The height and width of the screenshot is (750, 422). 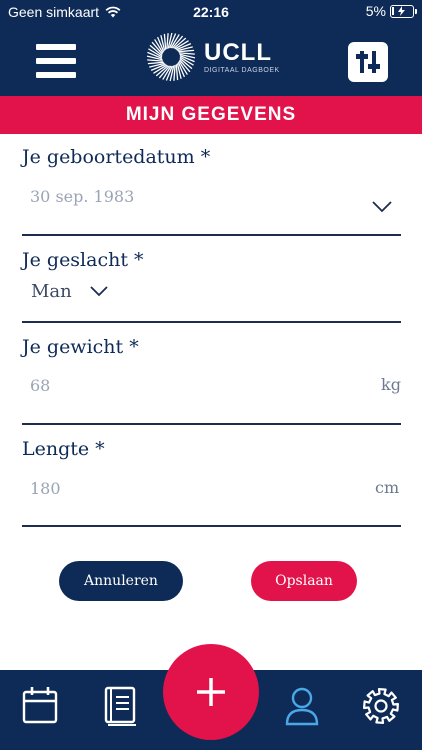 I want to click on status-right: 5%, so click(x=391, y=11).